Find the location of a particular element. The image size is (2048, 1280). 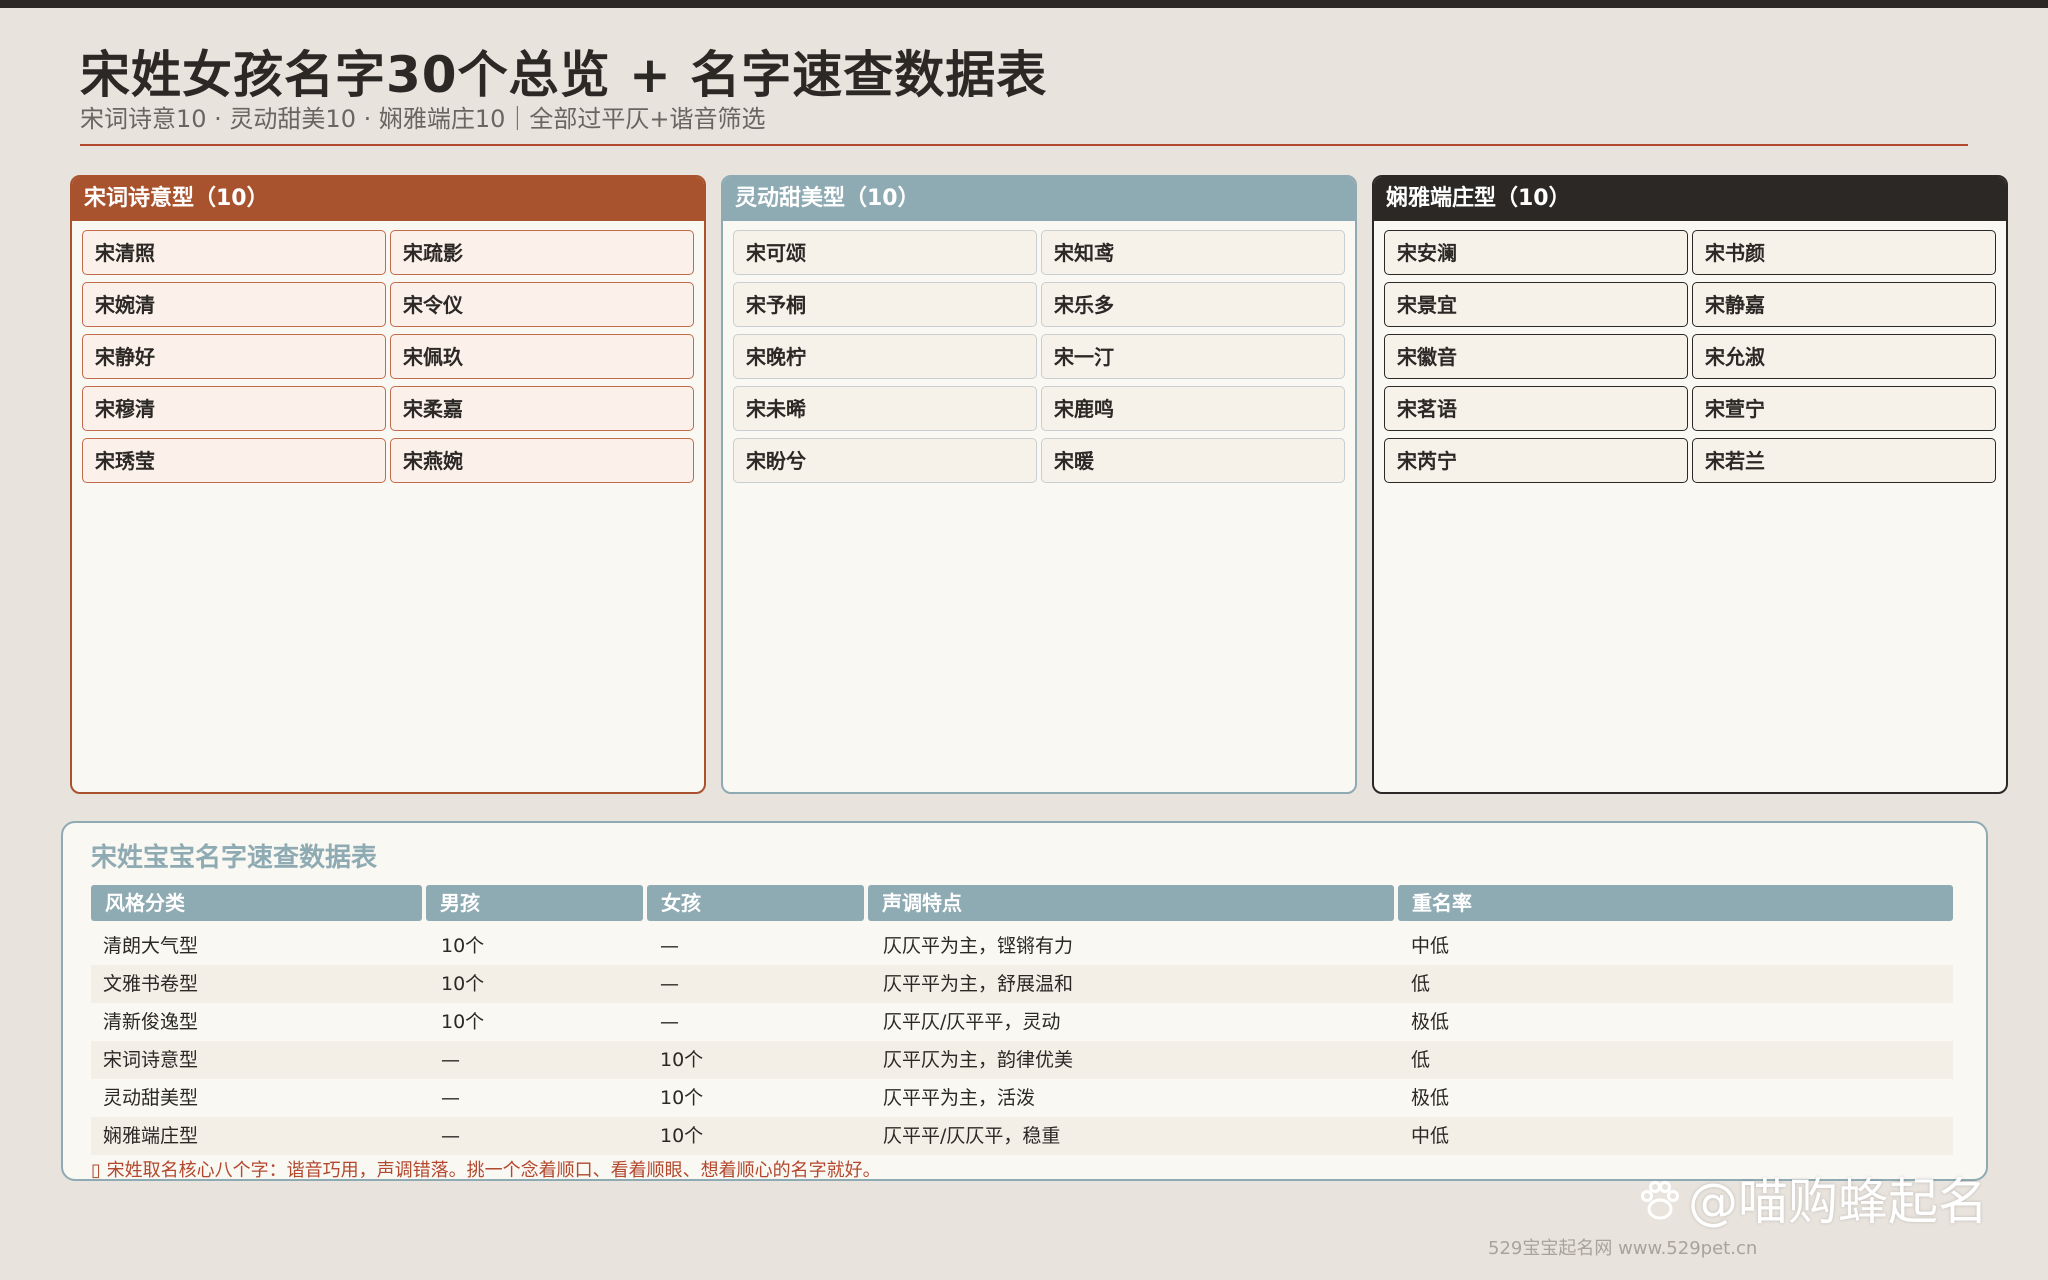

watermark-text: @喵购蜂起名 is located at coordinates (1838, 1202).